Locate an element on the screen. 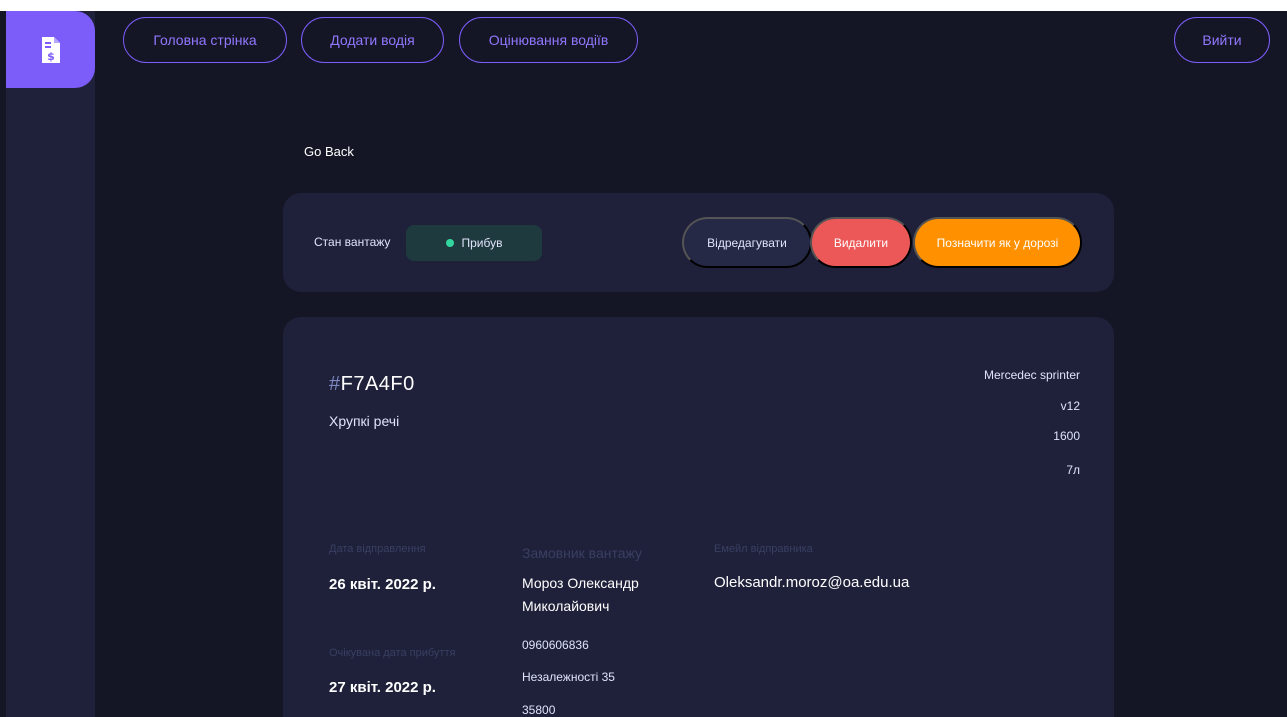 The height and width of the screenshot is (717, 1287). cargo-id-value: F7A4F0 is located at coordinates (377, 384).